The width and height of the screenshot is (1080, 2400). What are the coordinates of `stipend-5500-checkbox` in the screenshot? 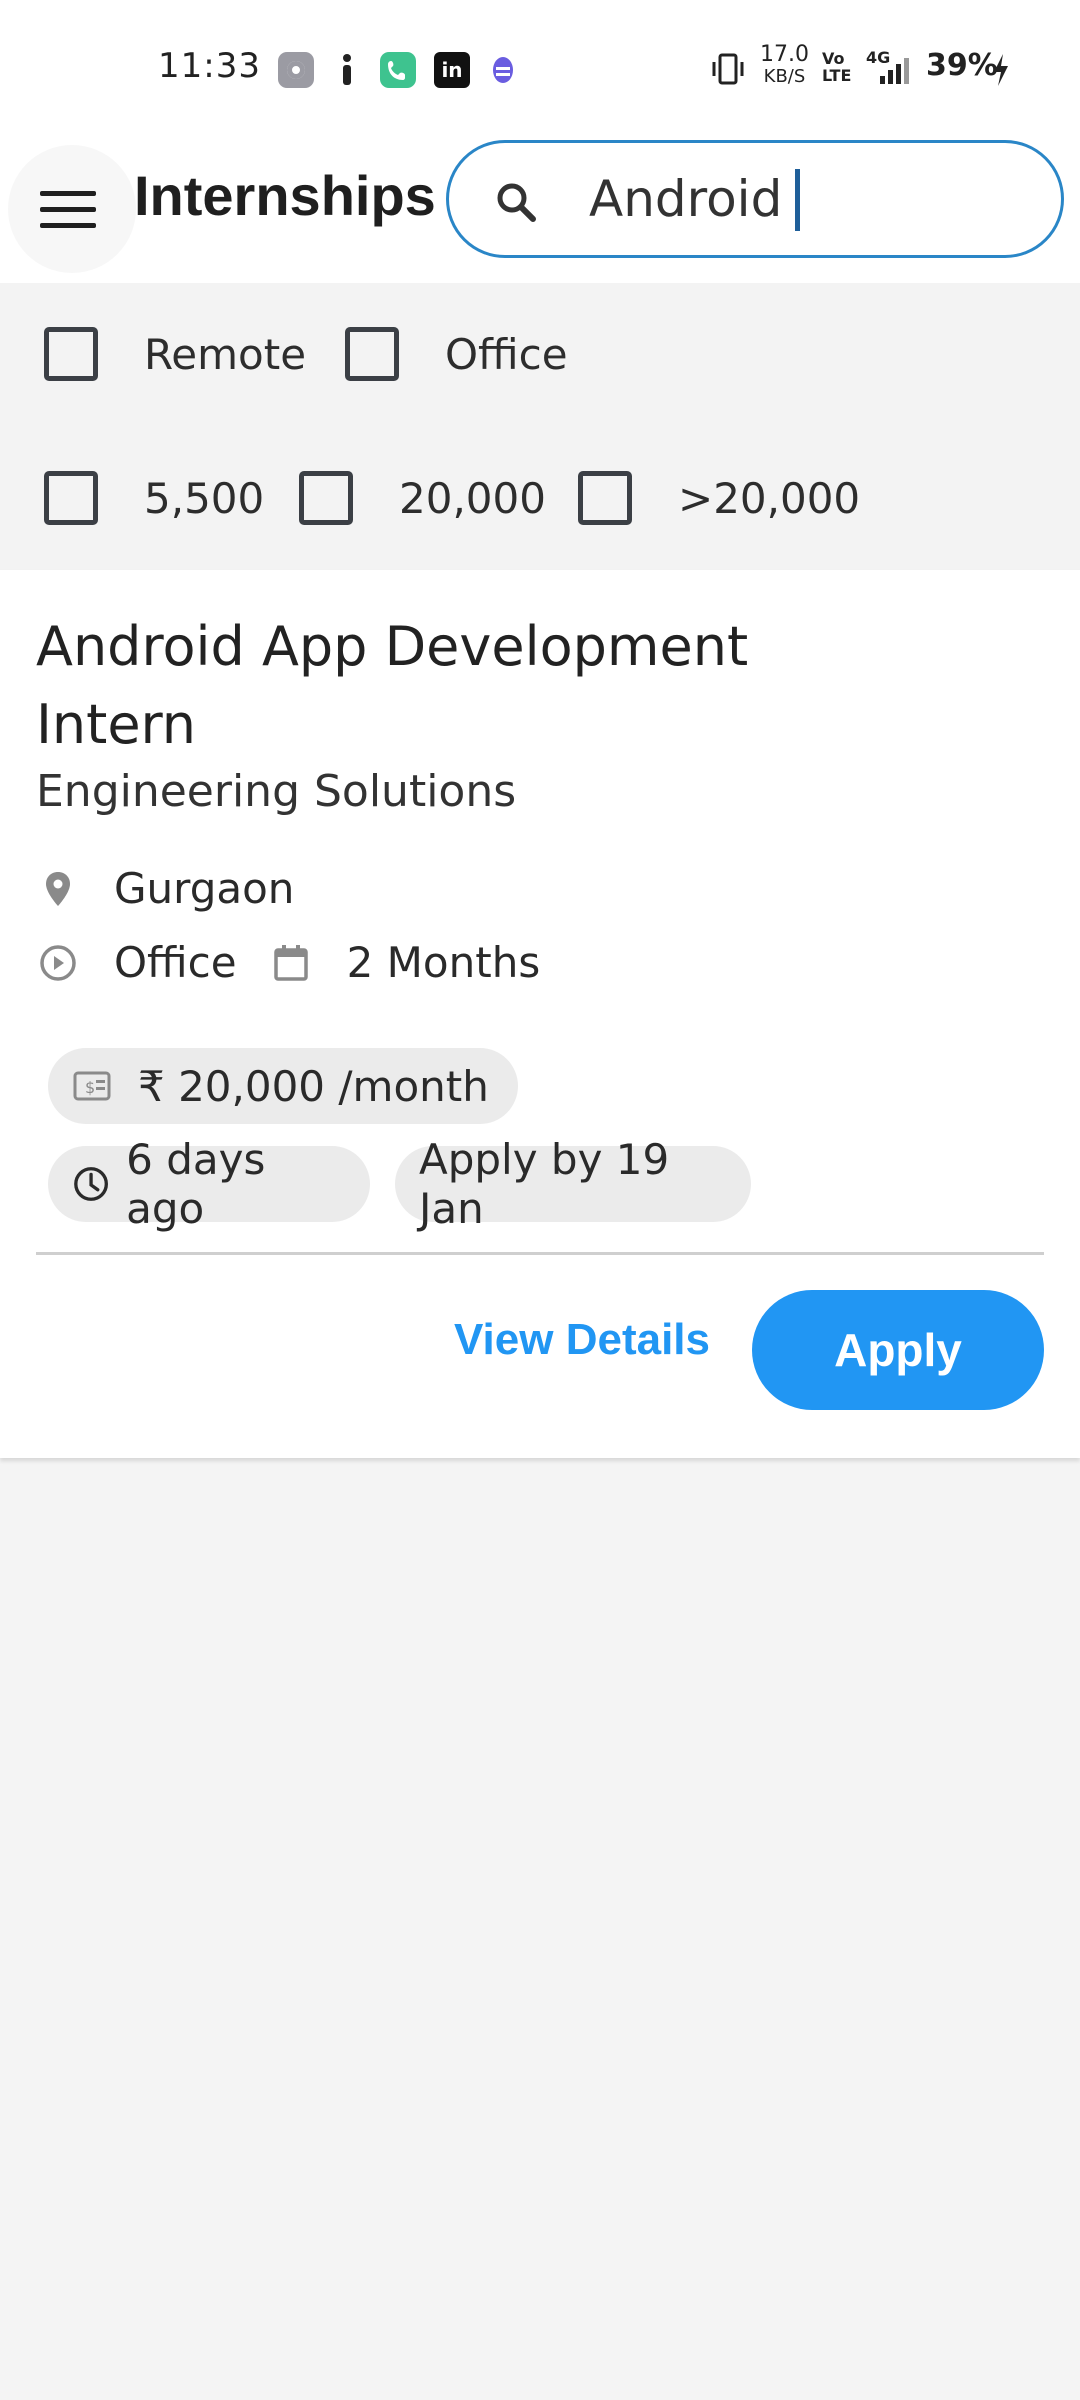 It's located at (71, 498).